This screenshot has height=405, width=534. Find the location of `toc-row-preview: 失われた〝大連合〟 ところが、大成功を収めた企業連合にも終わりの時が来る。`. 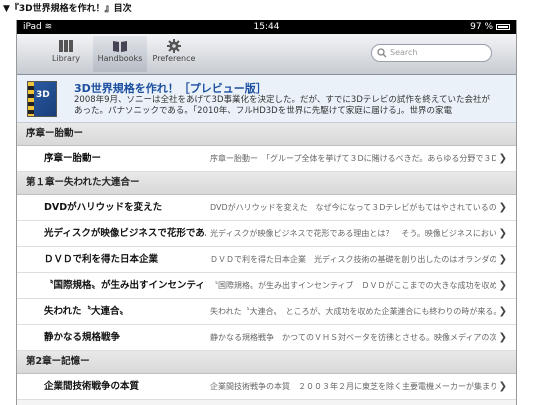

toc-row-preview: 失われた〝大連合〟 ところが、大成功を収めた企業連合にも終わりの時が来る。 is located at coordinates (353, 311).